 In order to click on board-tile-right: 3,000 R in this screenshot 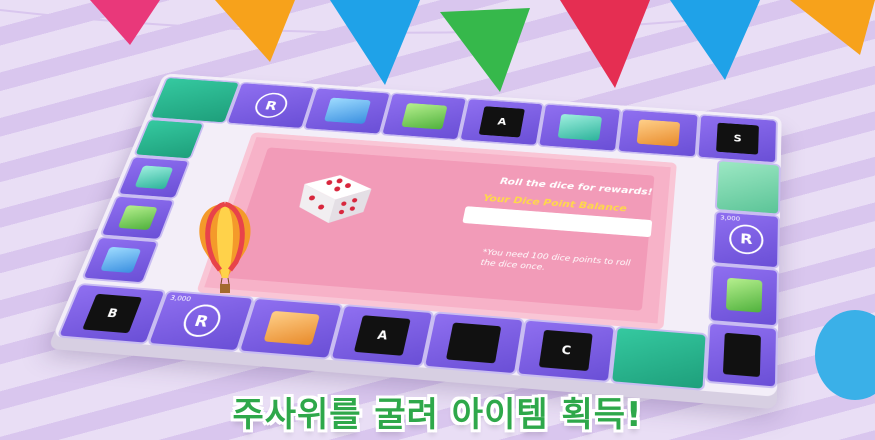, I will do `click(745, 240)`.